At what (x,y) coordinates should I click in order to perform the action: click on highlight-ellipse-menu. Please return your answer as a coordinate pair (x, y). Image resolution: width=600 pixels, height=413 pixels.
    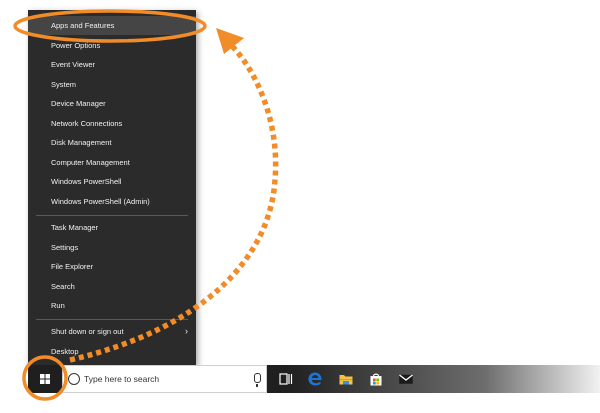
    Looking at the image, I should click on (110, 26).